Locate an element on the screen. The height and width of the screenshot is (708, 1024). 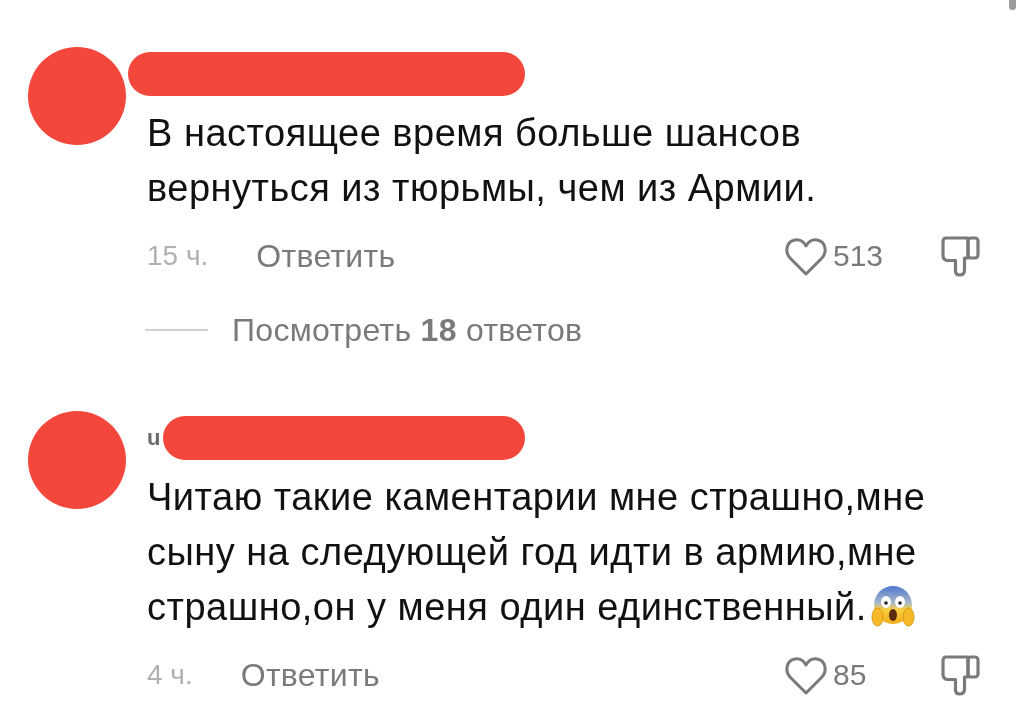
like-count: 85 is located at coordinates (850, 675).